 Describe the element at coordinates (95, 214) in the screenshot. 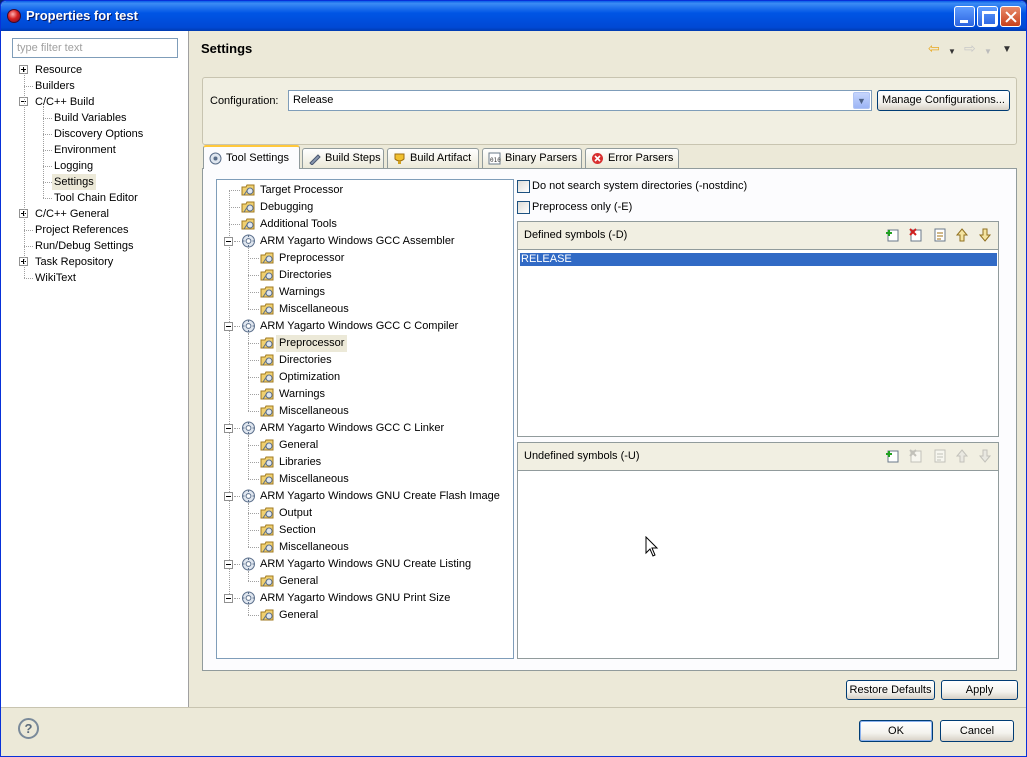

I see `sidebar-item-c-c-general: C/C++ General` at that location.